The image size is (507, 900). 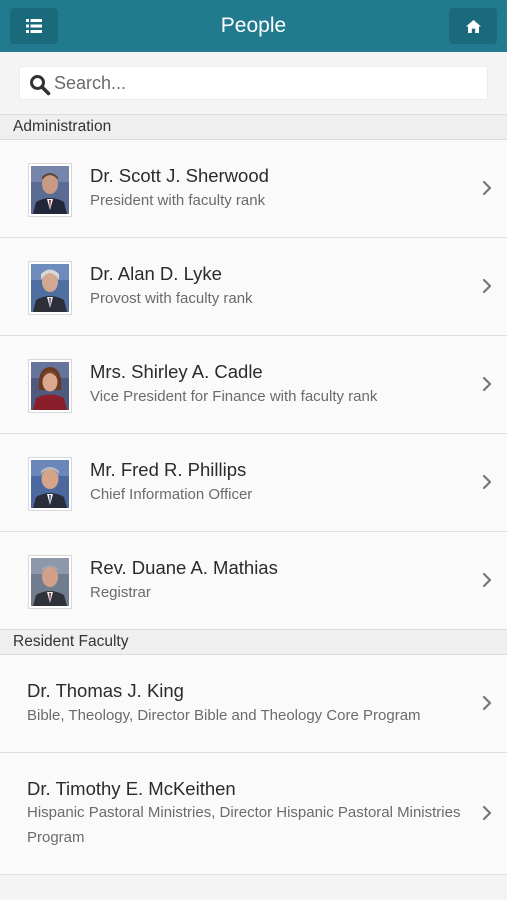 I want to click on home-icon, so click(x=473, y=26).